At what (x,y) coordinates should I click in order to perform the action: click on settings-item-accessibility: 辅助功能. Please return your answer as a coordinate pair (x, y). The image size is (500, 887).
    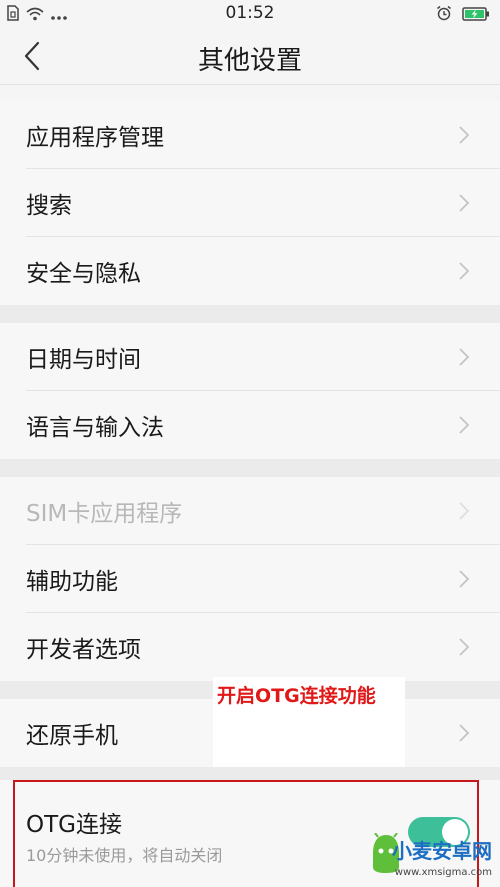
    Looking at the image, I should click on (250, 579).